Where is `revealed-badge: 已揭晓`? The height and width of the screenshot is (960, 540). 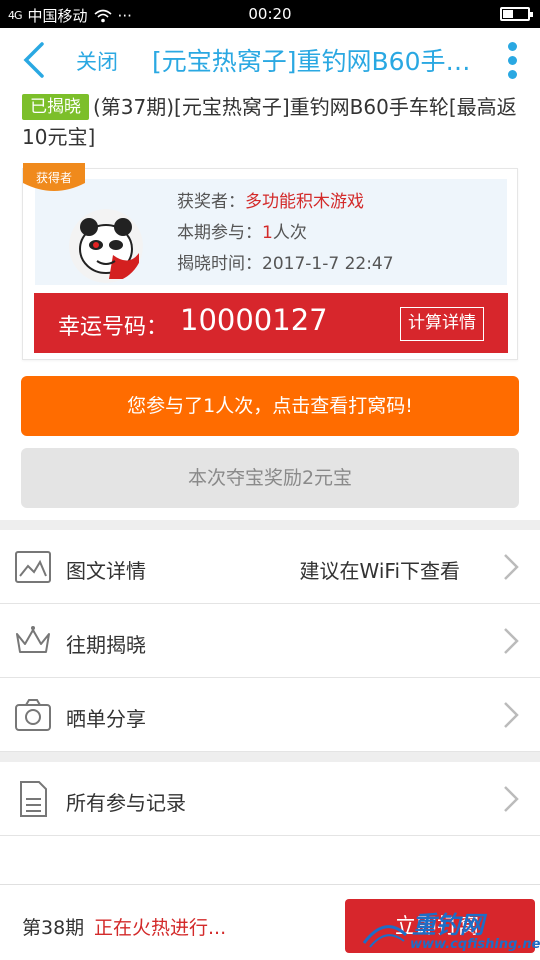
revealed-badge: 已揭晓 is located at coordinates (55, 107).